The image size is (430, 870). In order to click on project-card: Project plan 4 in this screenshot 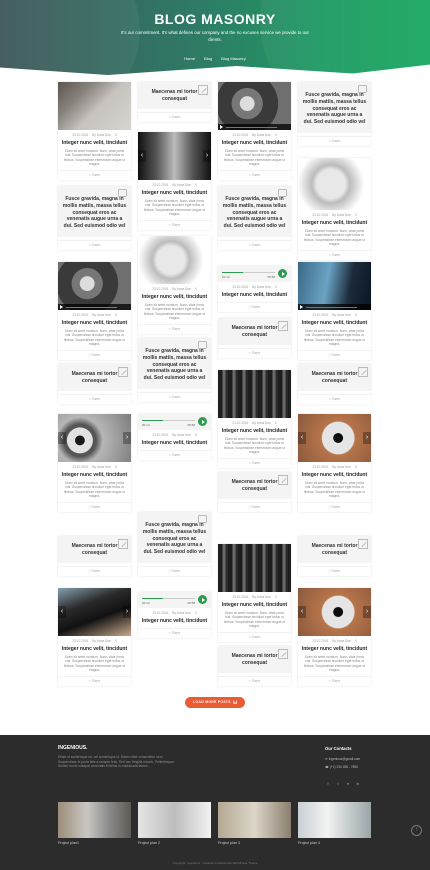, I will do `click(334, 823)`.